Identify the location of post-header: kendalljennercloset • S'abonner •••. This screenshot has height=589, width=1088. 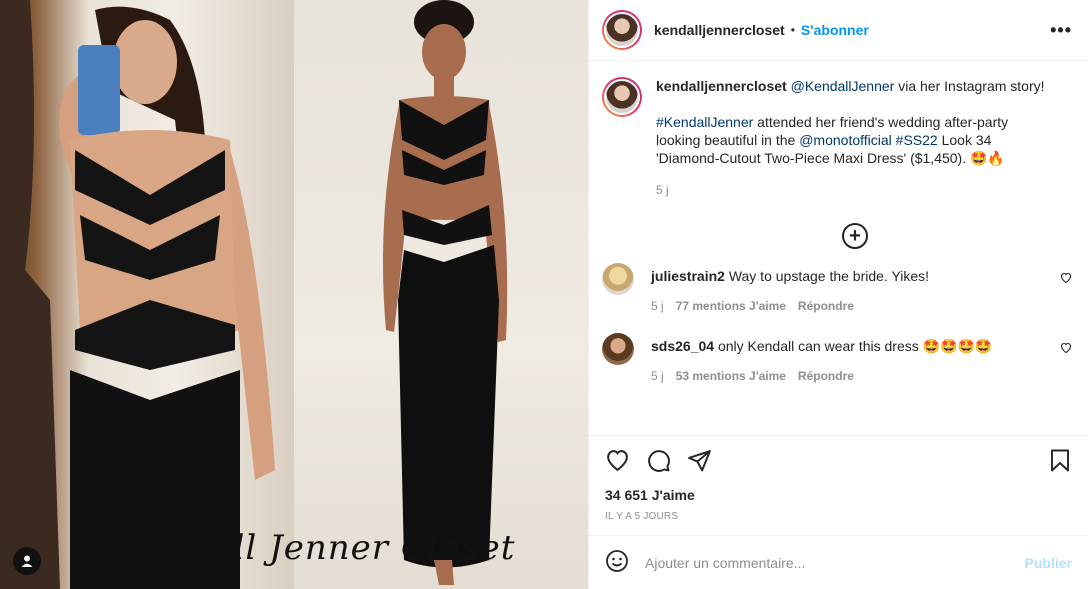
(838, 30).